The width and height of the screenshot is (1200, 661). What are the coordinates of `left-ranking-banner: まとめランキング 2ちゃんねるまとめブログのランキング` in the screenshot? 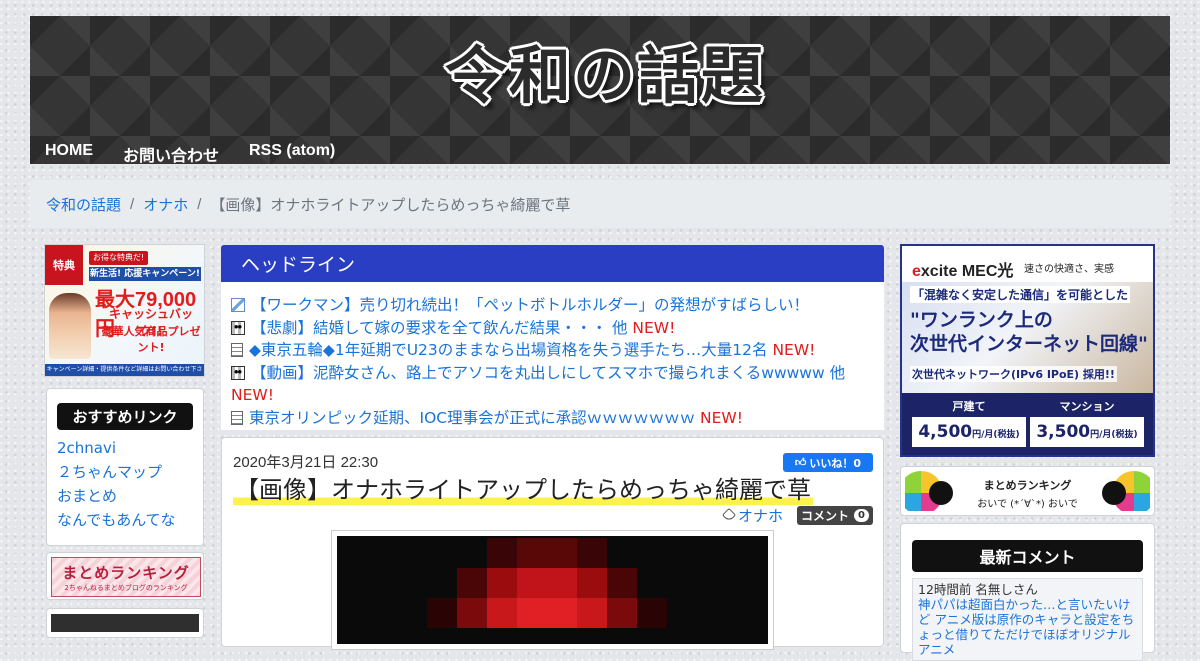 It's located at (125, 576).